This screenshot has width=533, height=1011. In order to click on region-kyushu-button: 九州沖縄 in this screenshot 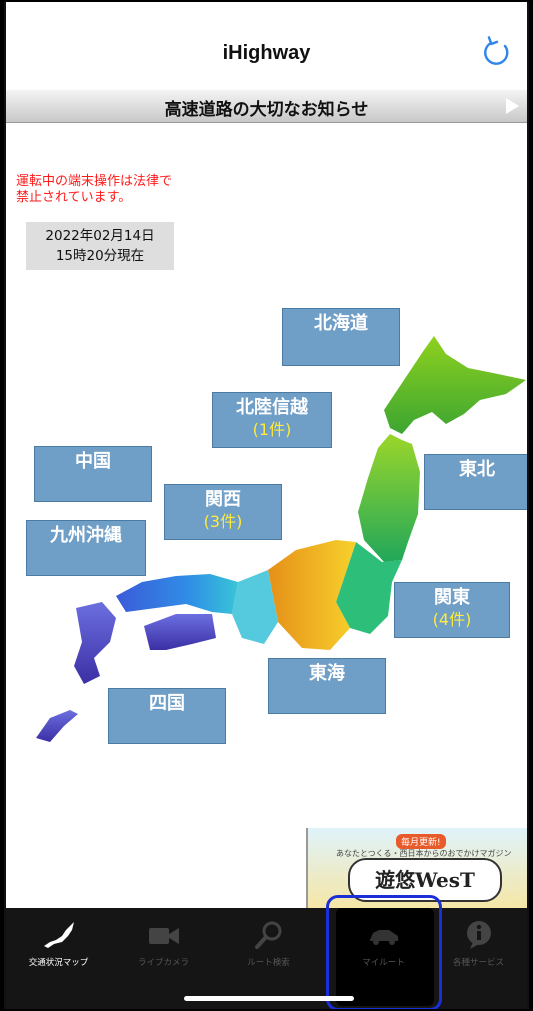, I will do `click(86, 548)`.